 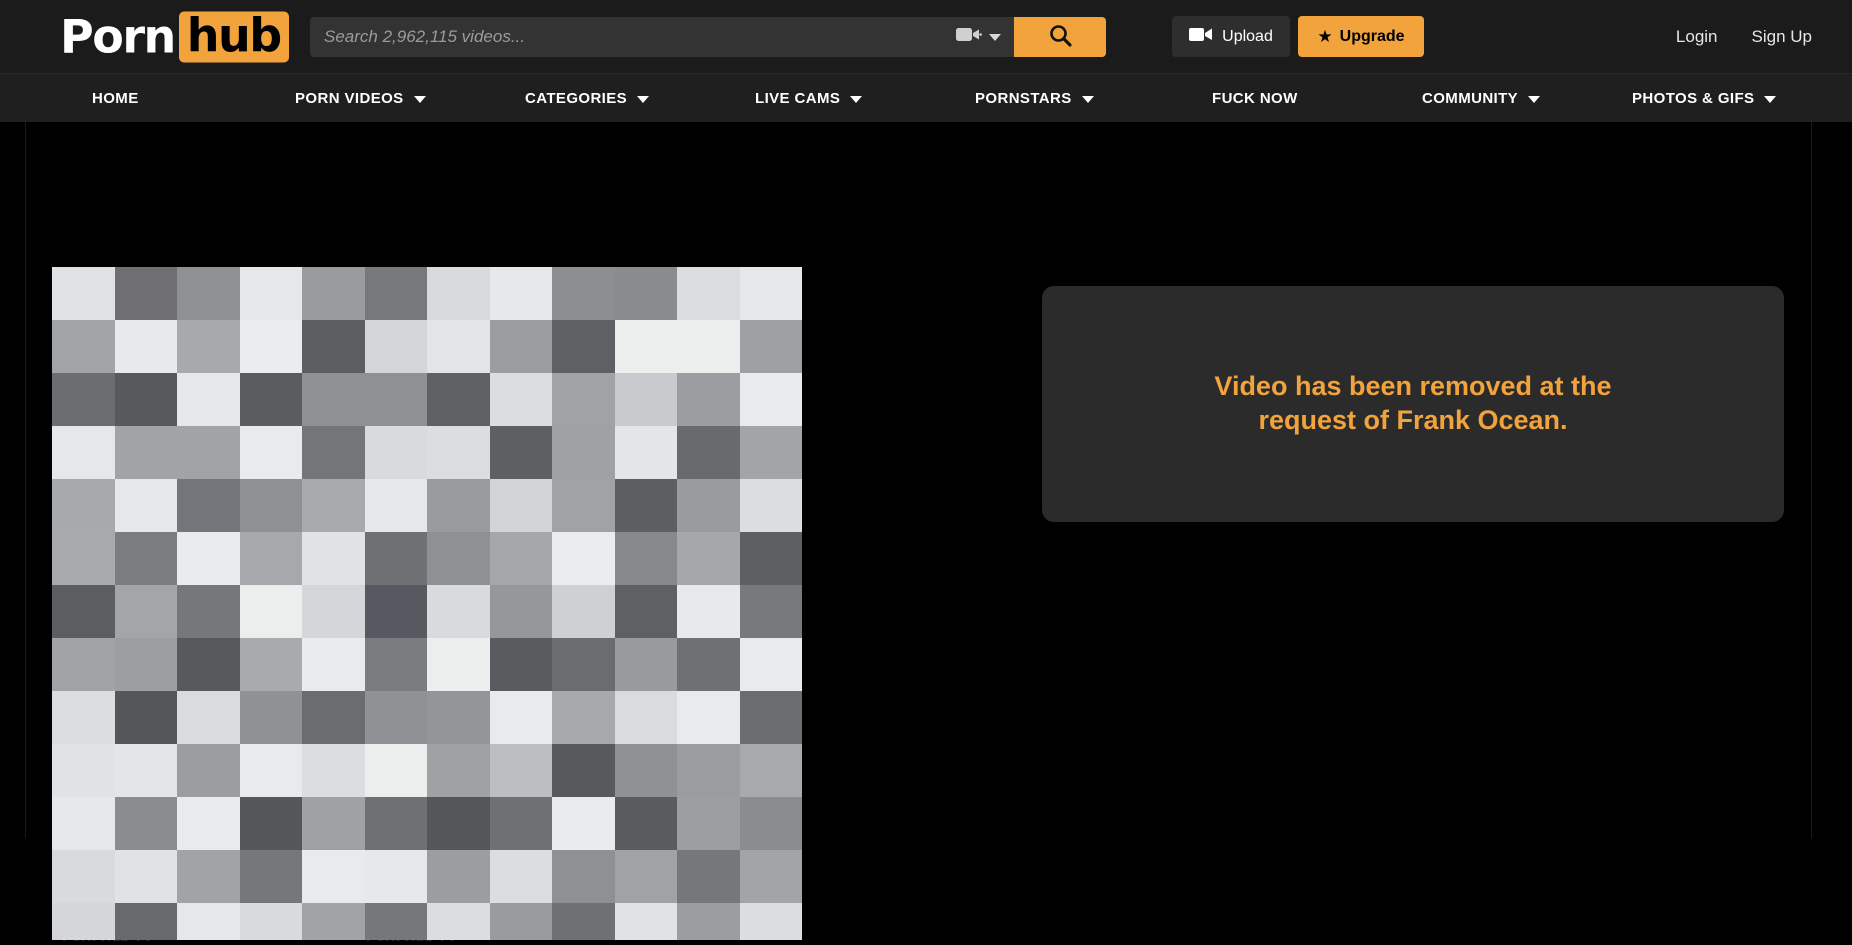 What do you see at coordinates (174, 36) in the screenshot?
I see `site-logo: Porn hub` at bounding box center [174, 36].